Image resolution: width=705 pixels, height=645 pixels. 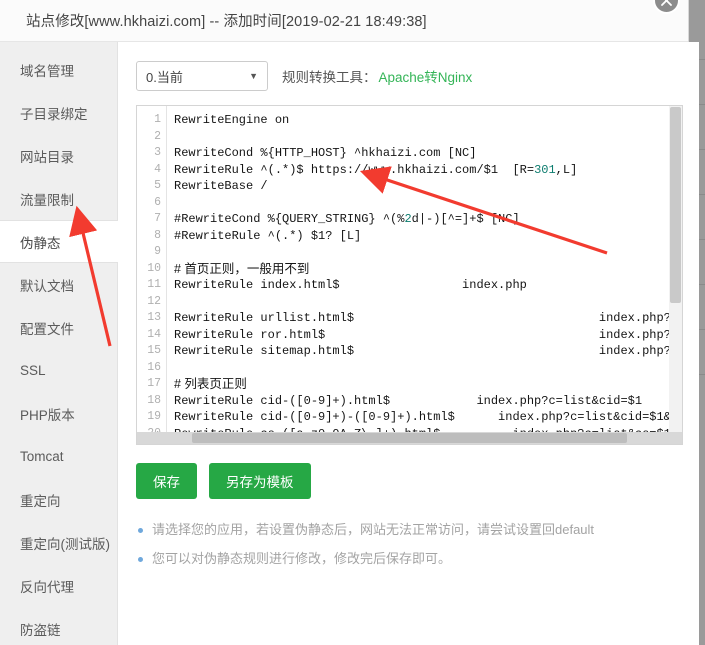 What do you see at coordinates (154, 416) in the screenshot?
I see `line-number: 19` at bounding box center [154, 416].